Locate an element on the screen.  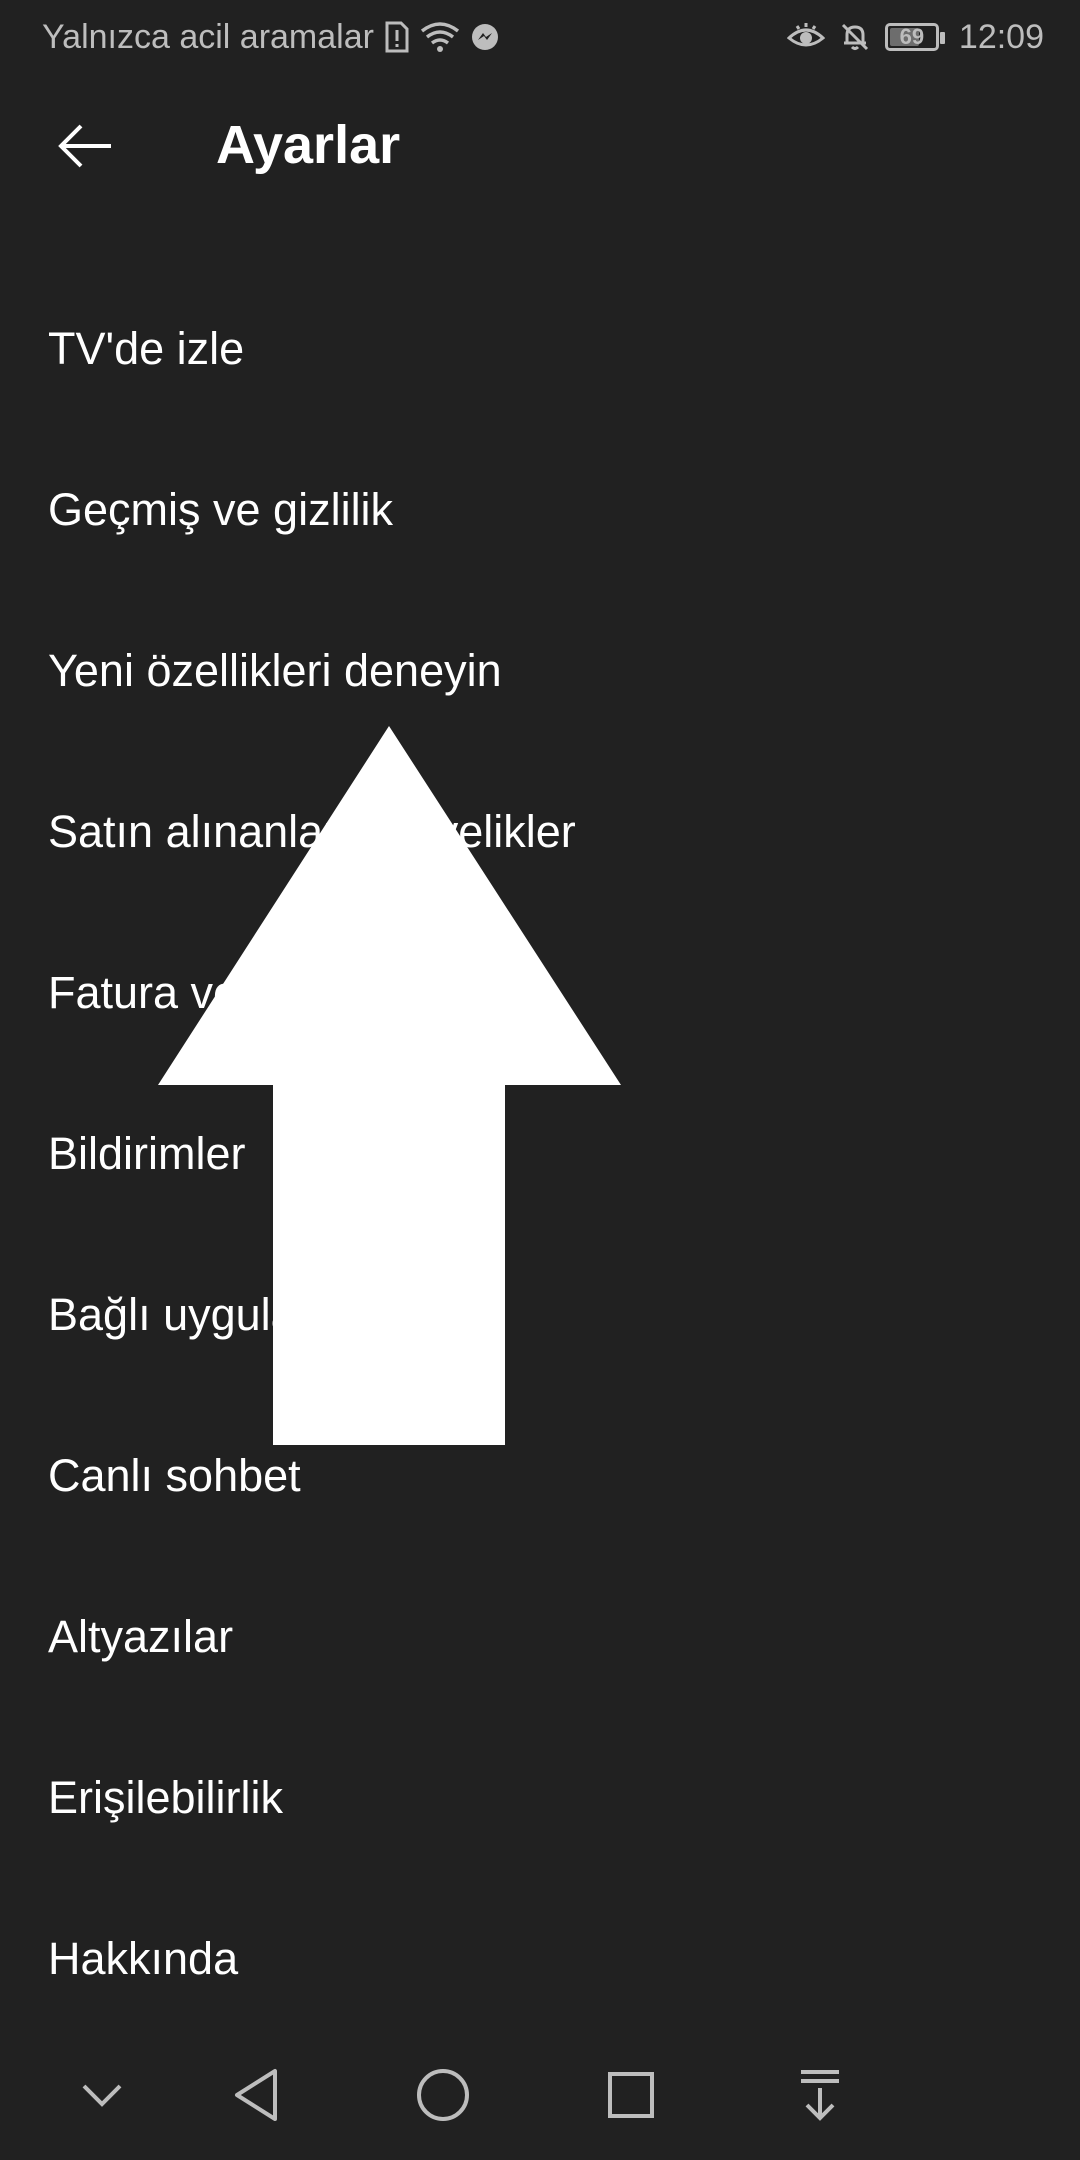
settings-item-purchases-memberships: Satın alınanlar ve üyelikler is located at coordinates (540, 831).